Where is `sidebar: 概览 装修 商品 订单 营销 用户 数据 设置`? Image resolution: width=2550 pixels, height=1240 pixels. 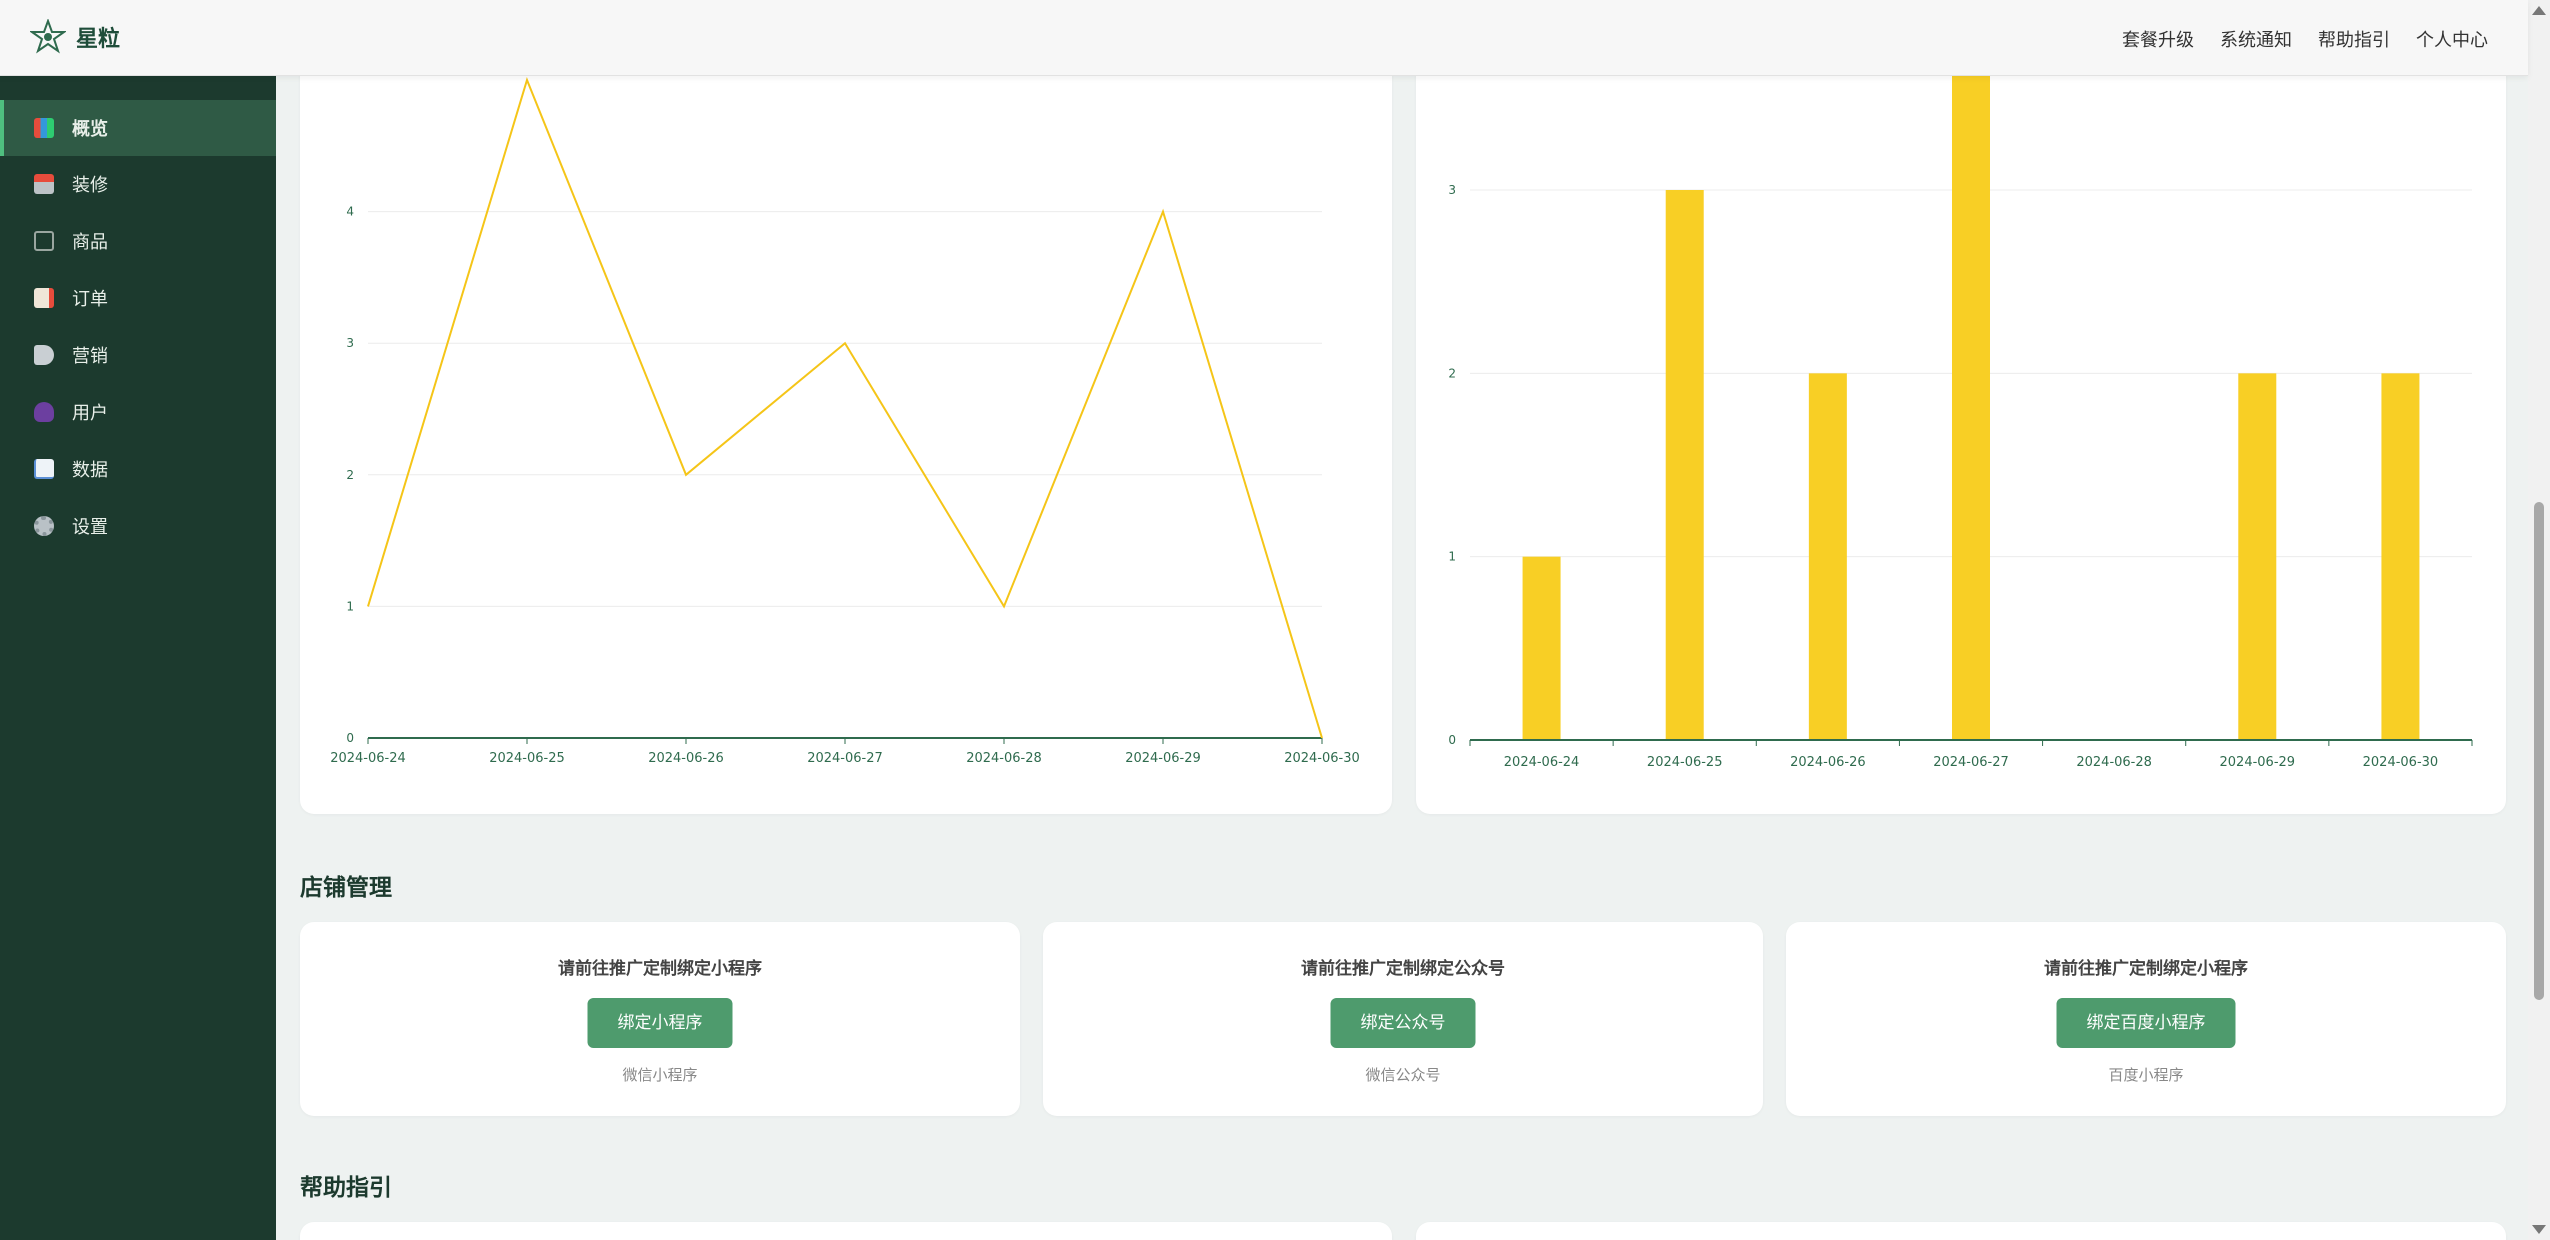
sidebar: 概览 装修 商品 订单 营销 用户 数据 设置 is located at coordinates (138, 658).